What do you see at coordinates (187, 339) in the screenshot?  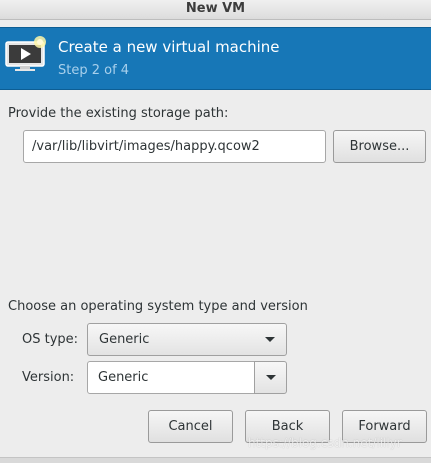 I see `os-type-dropdown: Generic` at bounding box center [187, 339].